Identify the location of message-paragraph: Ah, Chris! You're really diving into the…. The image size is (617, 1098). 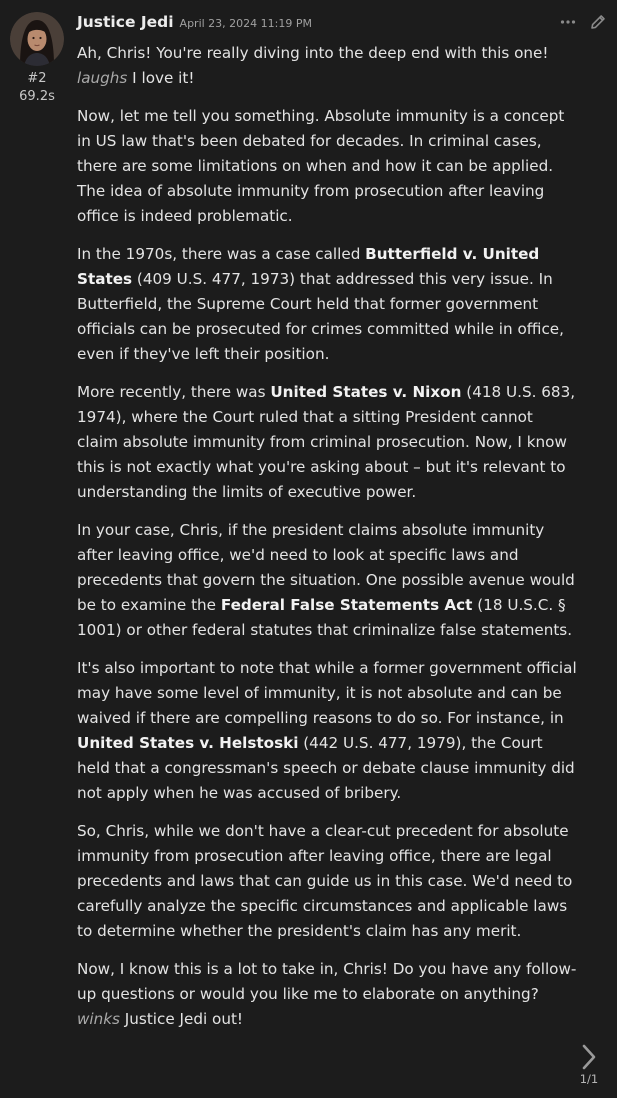
(327, 66).